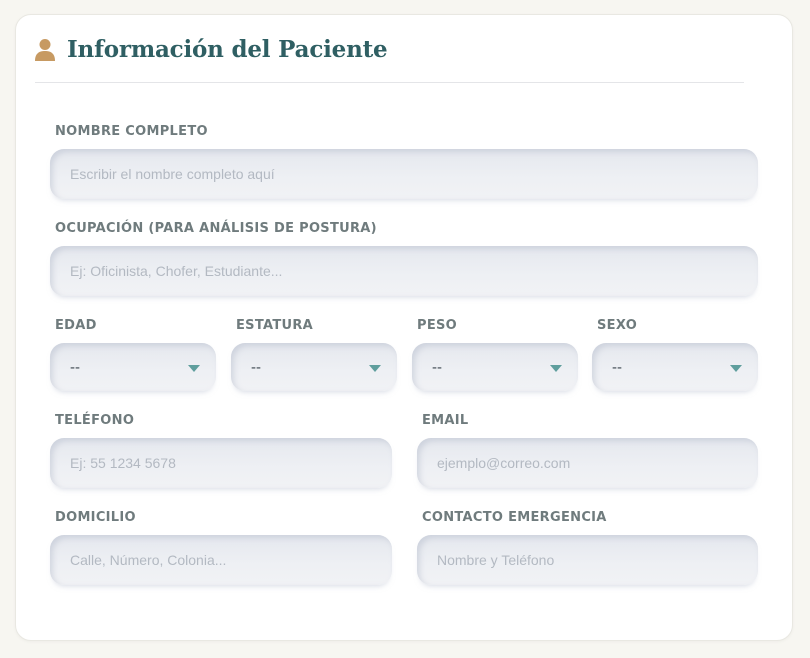  Describe the element at coordinates (95, 420) in the screenshot. I see `telefono-label: TELÉFONO` at that location.